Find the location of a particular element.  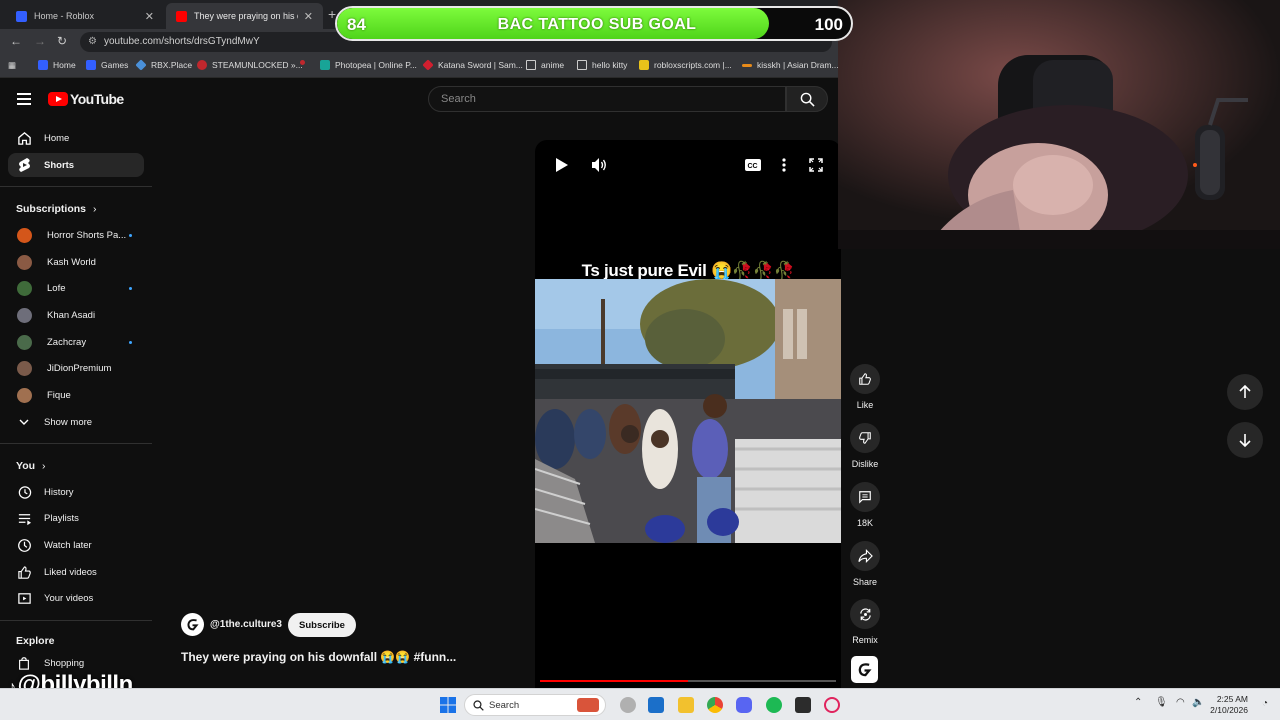

site-settings-icon: ⚙ is located at coordinates (92, 41).